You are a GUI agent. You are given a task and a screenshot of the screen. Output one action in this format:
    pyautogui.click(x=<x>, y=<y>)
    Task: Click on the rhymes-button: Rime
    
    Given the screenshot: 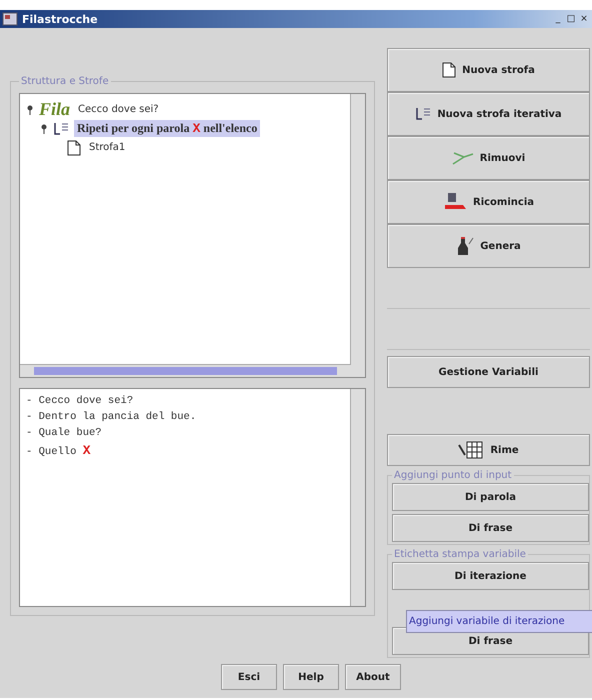 What is the action you would take?
    pyautogui.click(x=488, y=450)
    